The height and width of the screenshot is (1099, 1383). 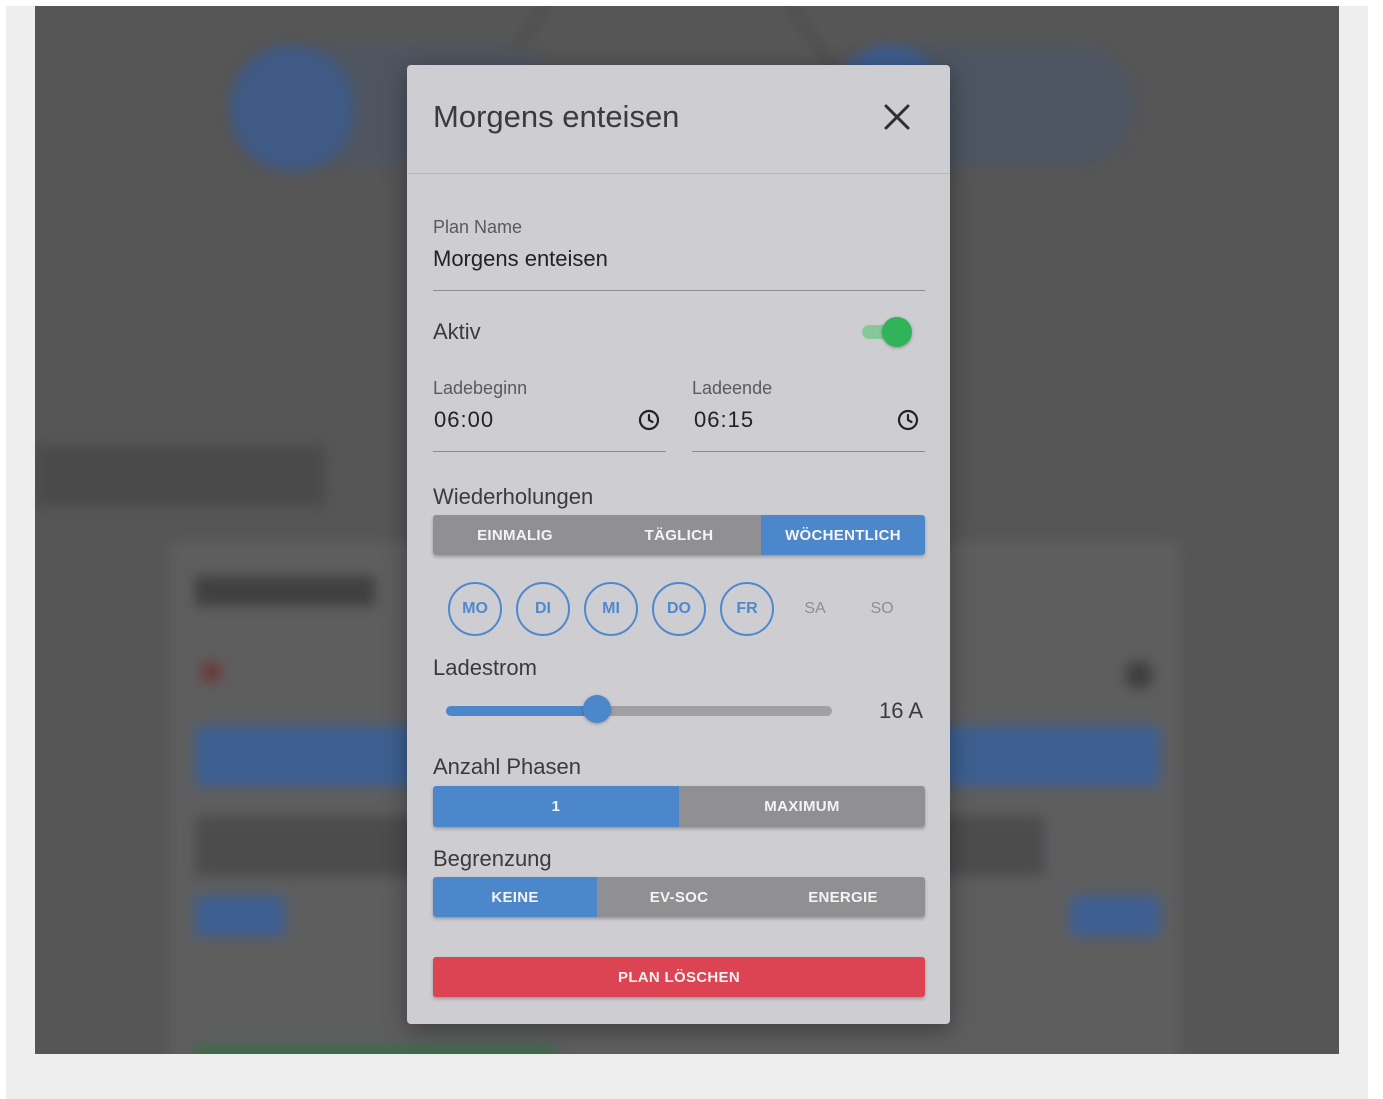 I want to click on repeat-weekly-button: WÖCHENTLICH, so click(x=843, y=535).